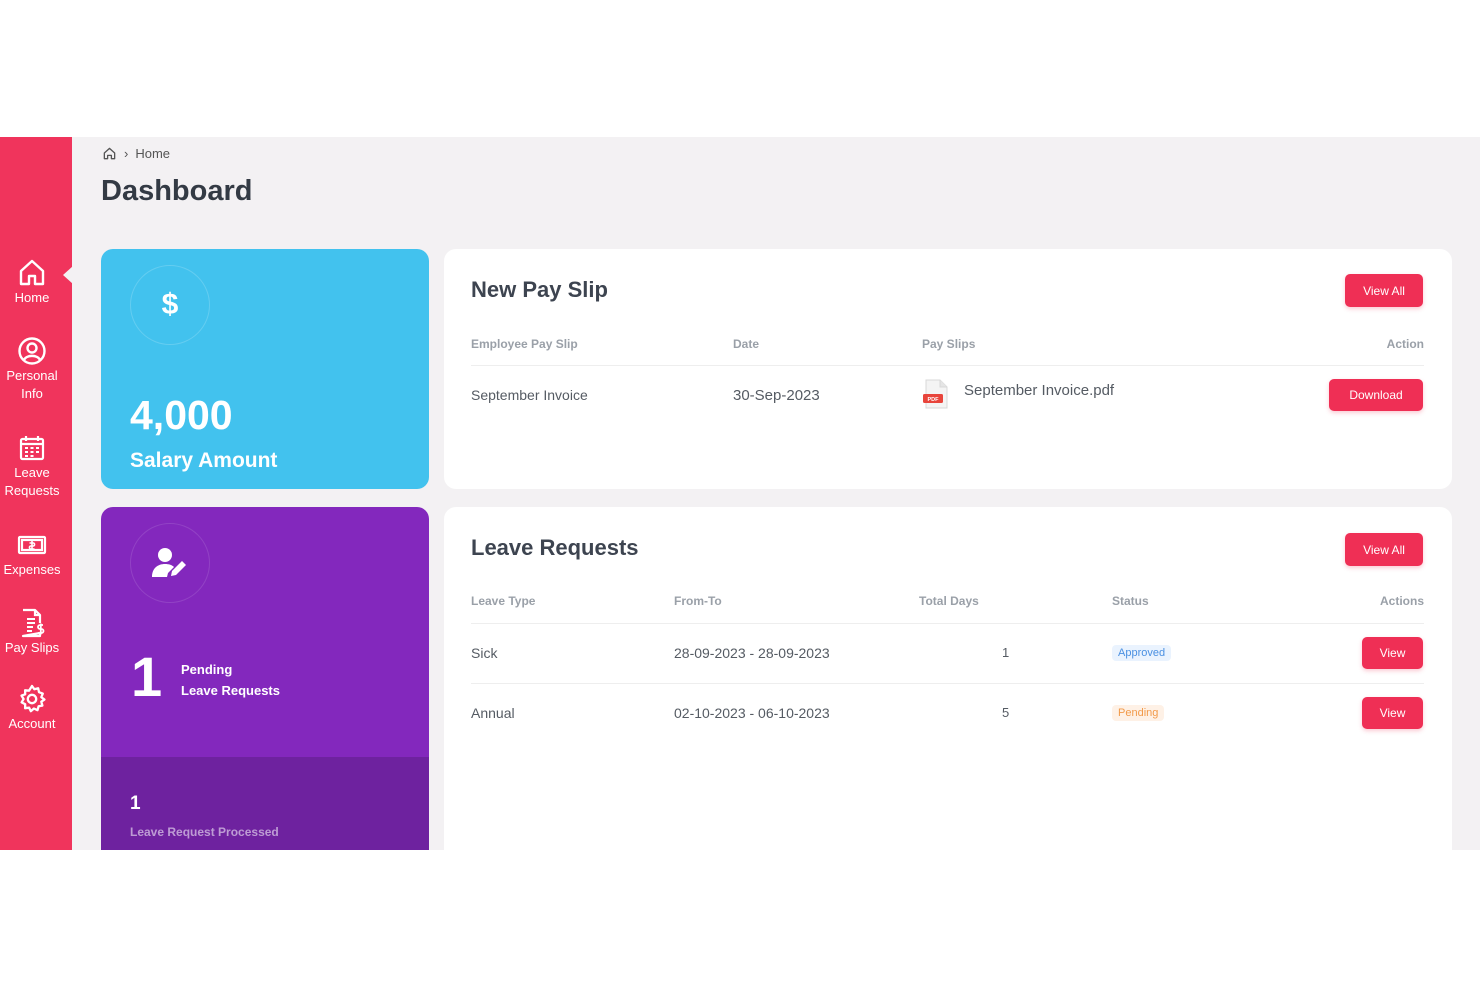  I want to click on dollar-icon: $, so click(170, 304).